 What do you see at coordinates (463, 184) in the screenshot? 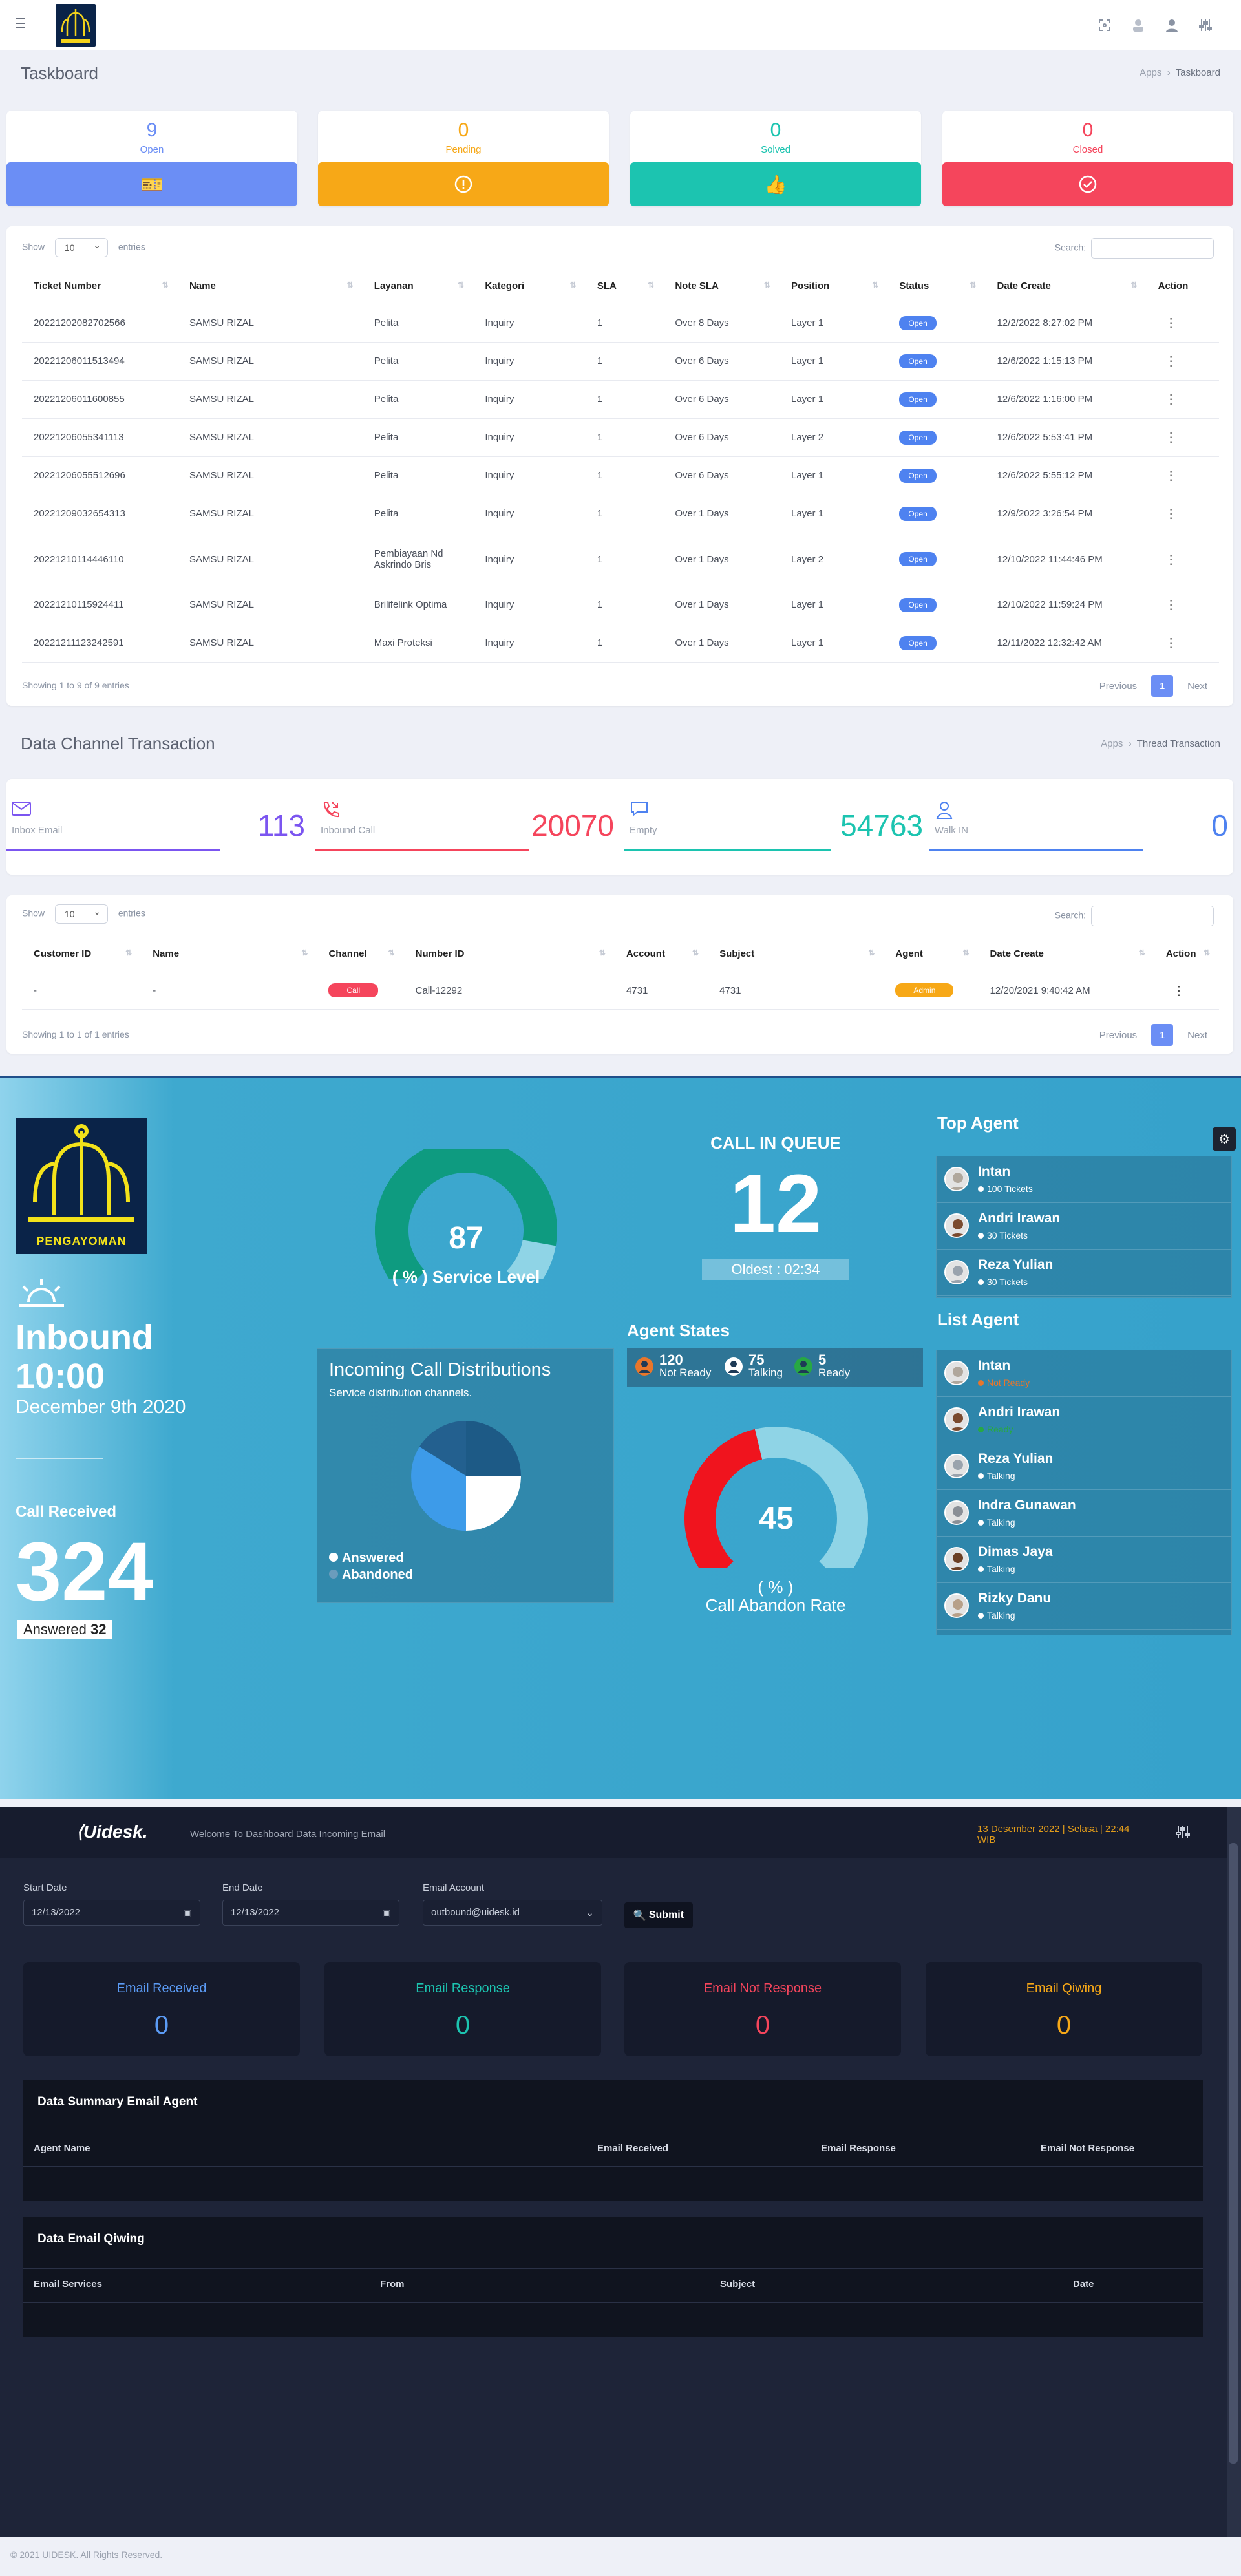
I see `pending-tickets-button` at bounding box center [463, 184].